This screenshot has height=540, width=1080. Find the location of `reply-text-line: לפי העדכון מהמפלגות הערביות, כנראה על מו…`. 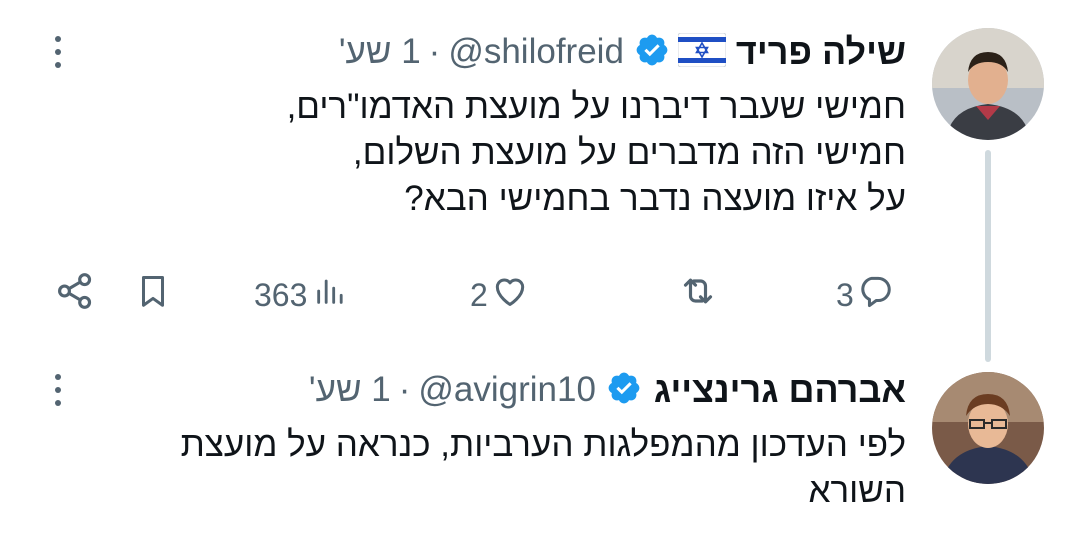

reply-text-line: לפי העדכון מהמפלגות הערביות, כנראה על מו… is located at coordinates (543, 444).